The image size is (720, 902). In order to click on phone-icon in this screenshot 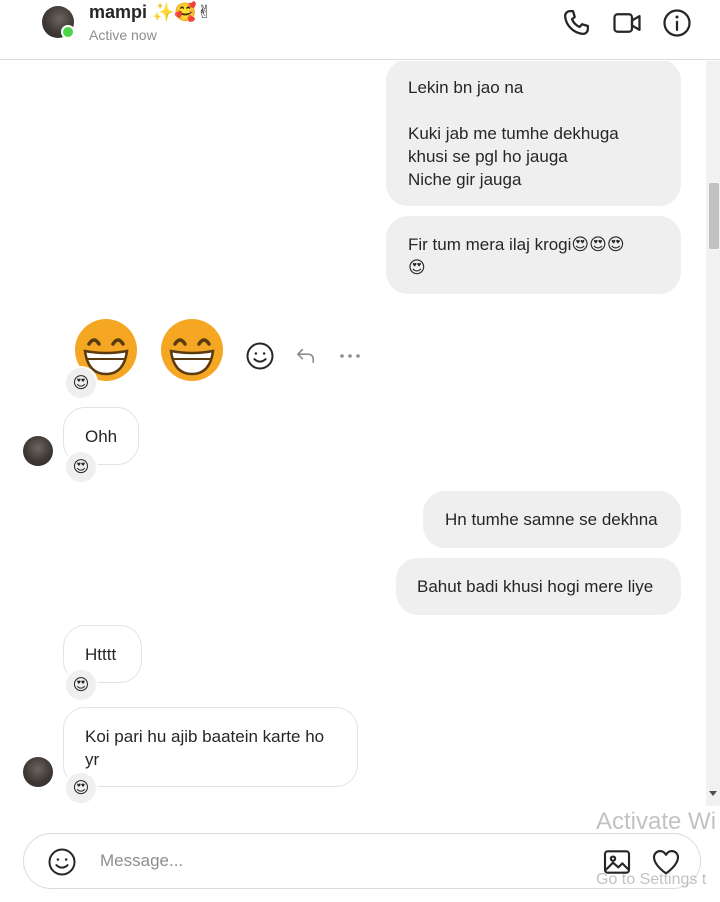, I will do `click(576, 23)`.